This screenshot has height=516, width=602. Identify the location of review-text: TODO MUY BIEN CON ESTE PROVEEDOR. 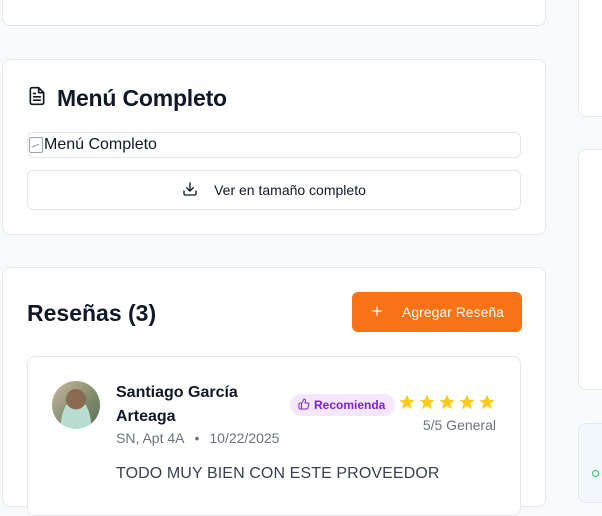
(278, 473).